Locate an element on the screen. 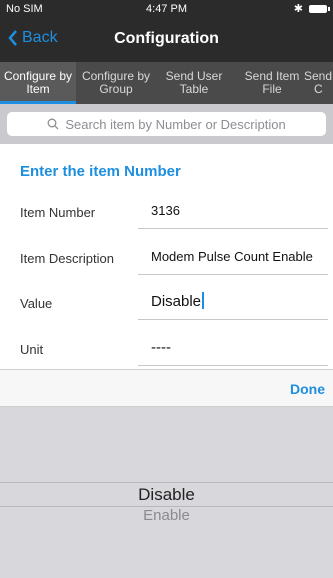 The image size is (333, 578). tab-configure-by-group: Configure by Group is located at coordinates (116, 83).